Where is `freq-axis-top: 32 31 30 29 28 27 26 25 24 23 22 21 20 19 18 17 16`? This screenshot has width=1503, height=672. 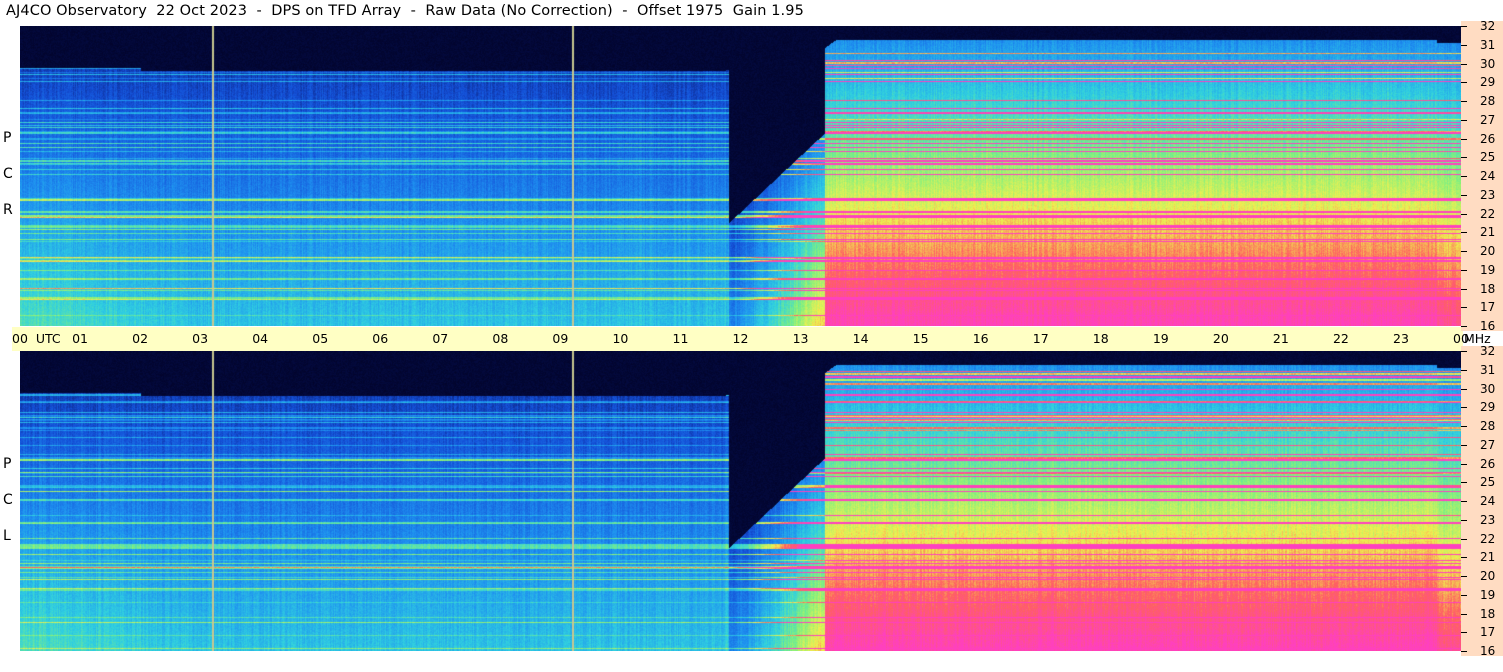 freq-axis-top: 32 31 30 29 28 27 26 25 24 23 22 21 20 19 18 17 16 is located at coordinates (1482, 176).